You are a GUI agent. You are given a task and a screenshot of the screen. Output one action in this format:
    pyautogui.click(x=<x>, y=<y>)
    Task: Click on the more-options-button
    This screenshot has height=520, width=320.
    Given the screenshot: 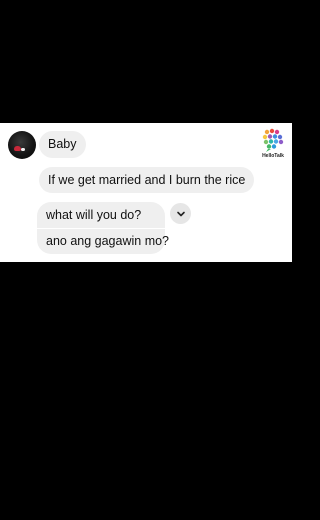 What is the action you would take?
    pyautogui.click(x=180, y=213)
    